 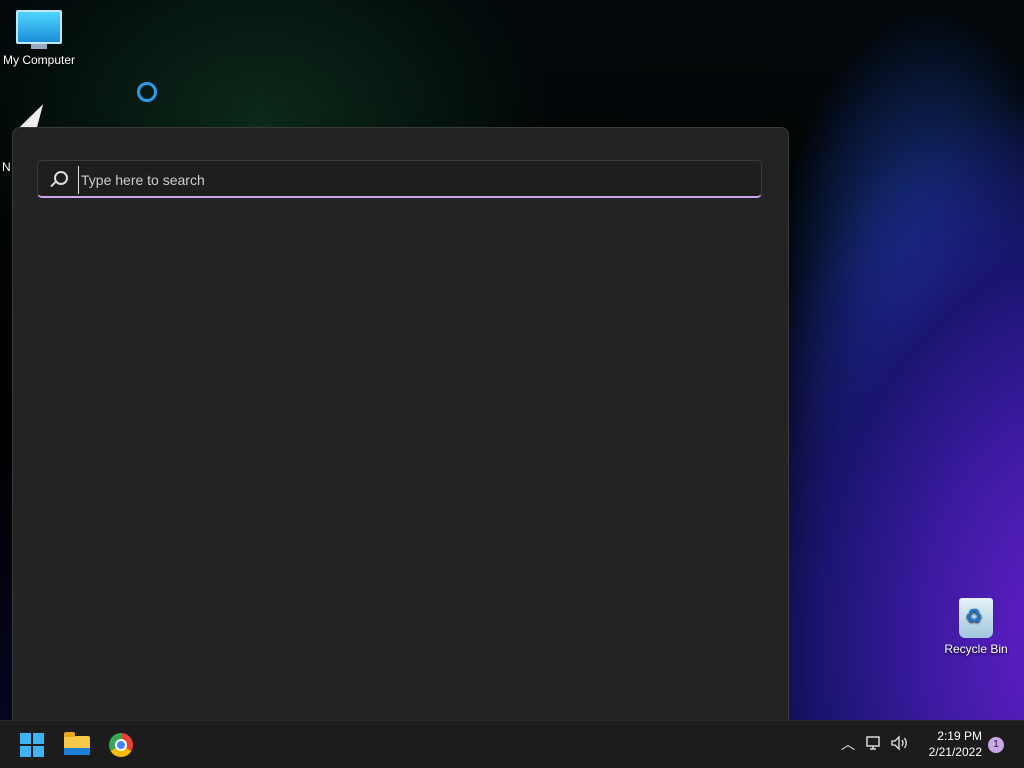 What do you see at coordinates (512, 744) in the screenshot?
I see `taskbar: ︿ 2:19 PM 2/21/2022 1` at bounding box center [512, 744].